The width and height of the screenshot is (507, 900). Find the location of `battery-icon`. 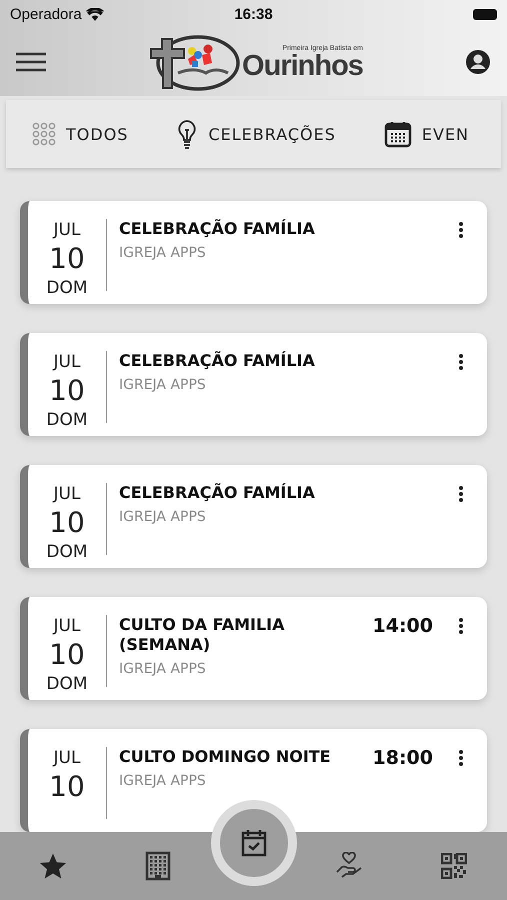

battery-icon is located at coordinates (485, 14).